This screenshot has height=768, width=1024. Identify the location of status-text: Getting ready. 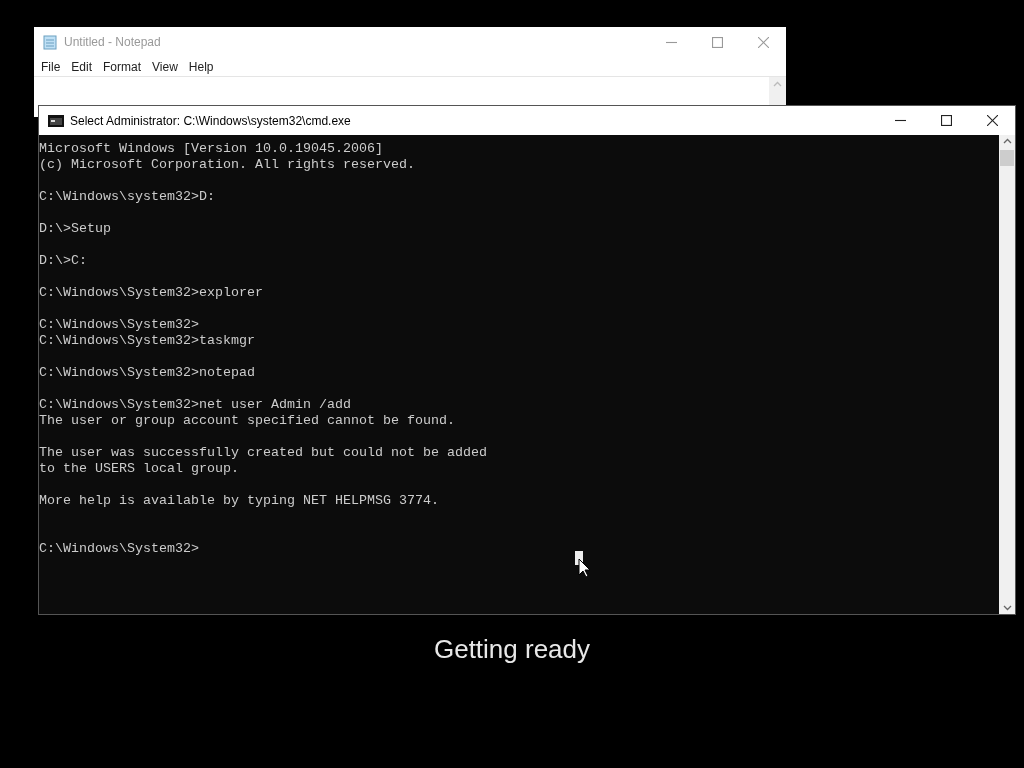
(512, 649).